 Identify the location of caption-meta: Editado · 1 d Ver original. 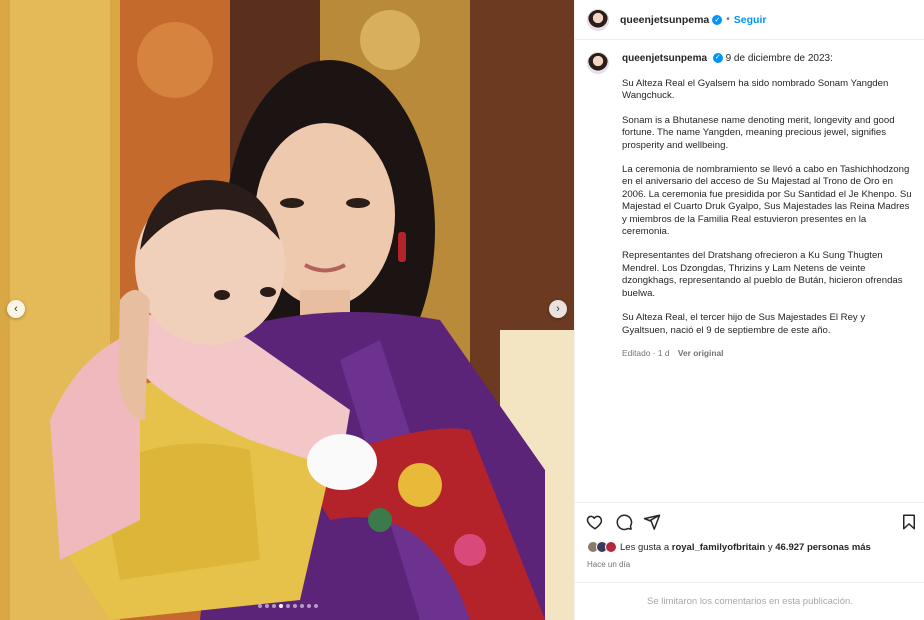
(767, 353).